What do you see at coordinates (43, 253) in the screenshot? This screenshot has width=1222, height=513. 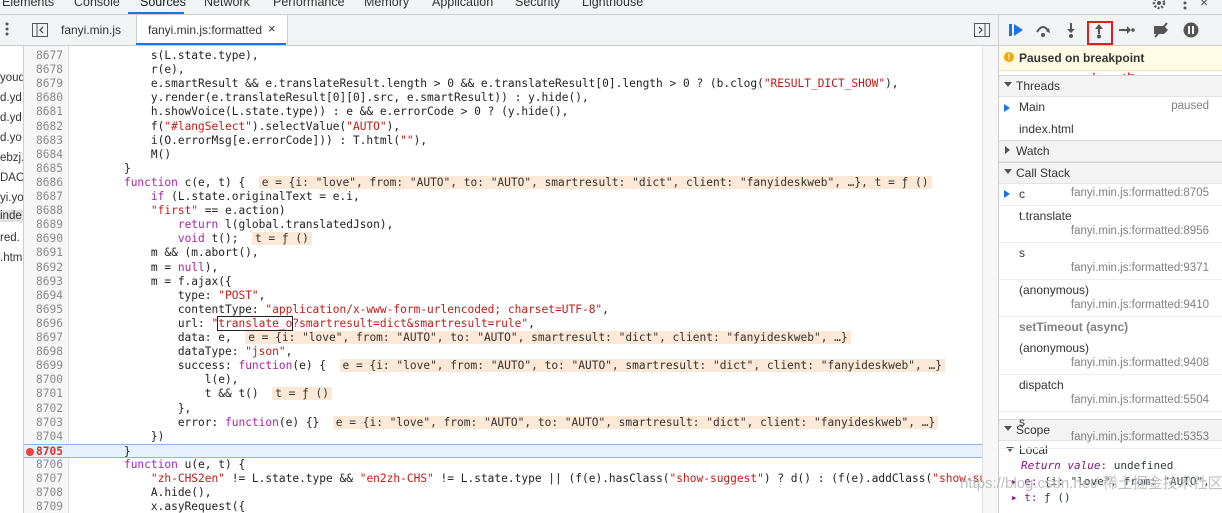 I see `line-number: 8691` at bounding box center [43, 253].